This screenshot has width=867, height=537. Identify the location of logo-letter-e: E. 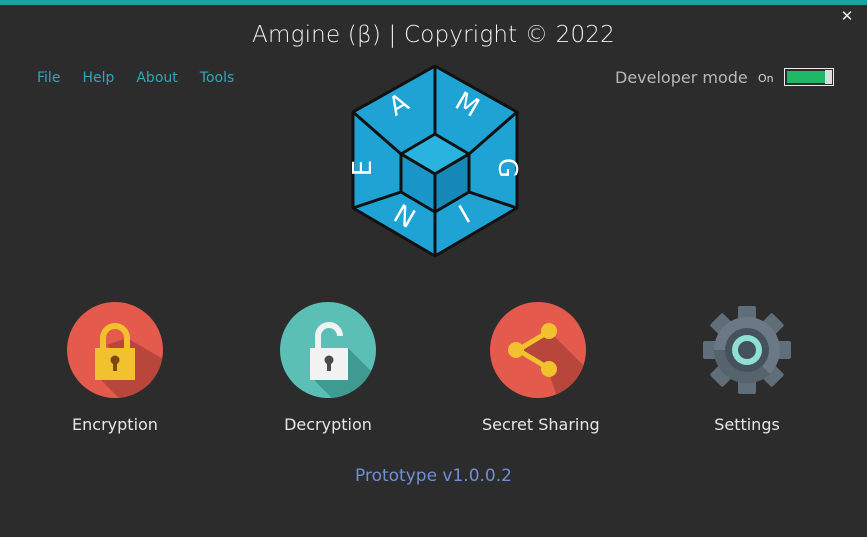
(363, 168).